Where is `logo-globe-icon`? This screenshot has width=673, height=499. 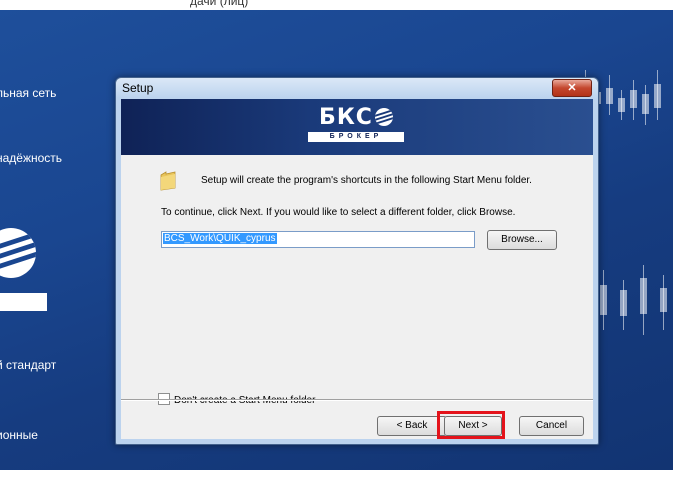
logo-globe-icon is located at coordinates (383, 117).